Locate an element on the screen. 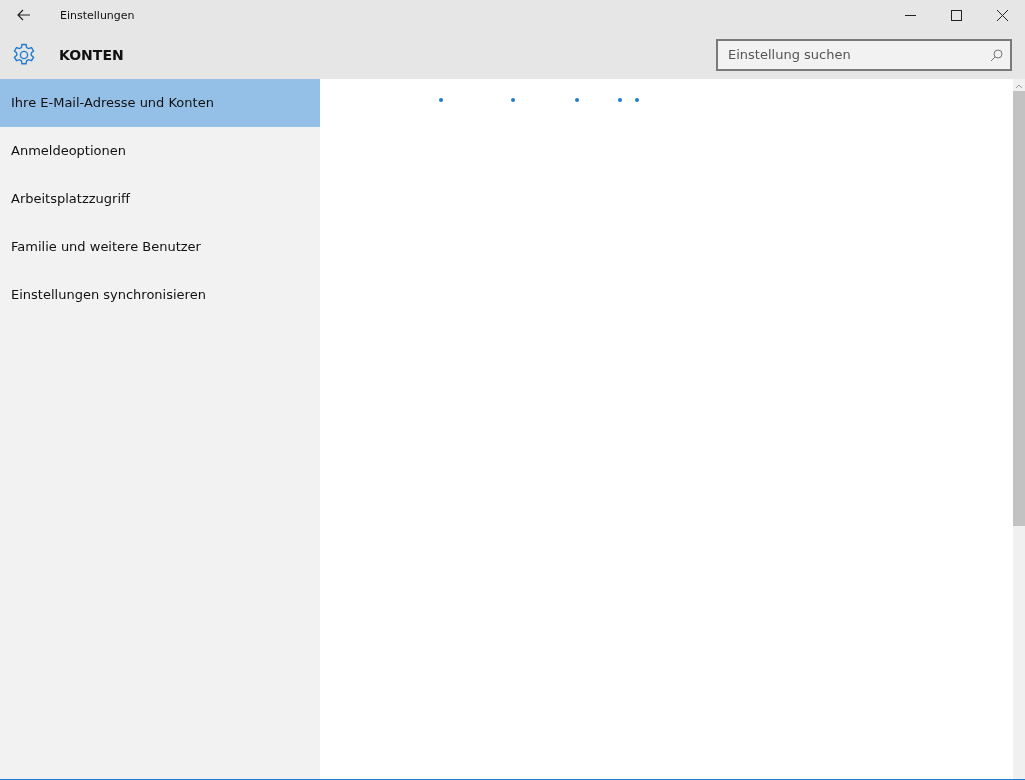 The image size is (1025, 780). scrollbar is located at coordinates (1019, 429).